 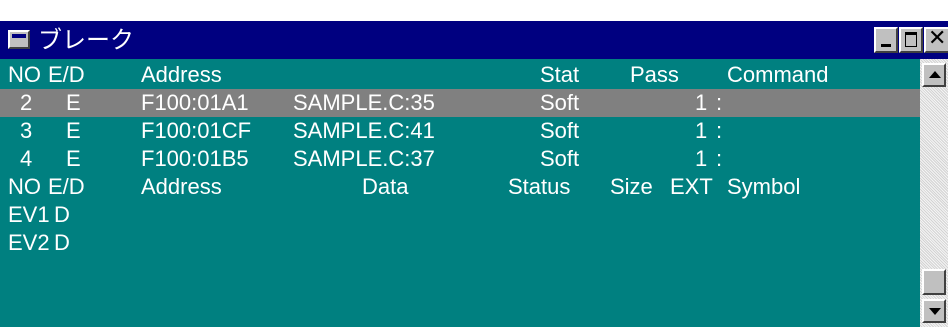 I want to click on window-title: ブレーク, so click(x=86, y=40).